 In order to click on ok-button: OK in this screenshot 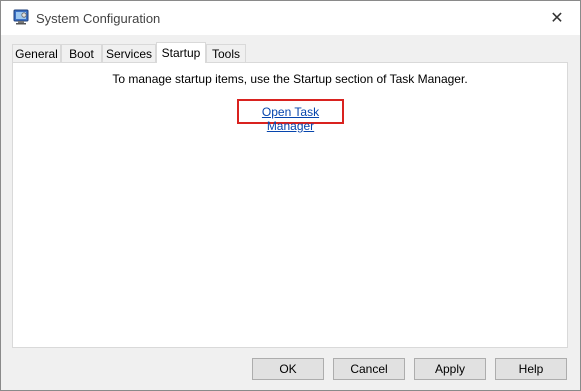, I will do `click(288, 369)`.